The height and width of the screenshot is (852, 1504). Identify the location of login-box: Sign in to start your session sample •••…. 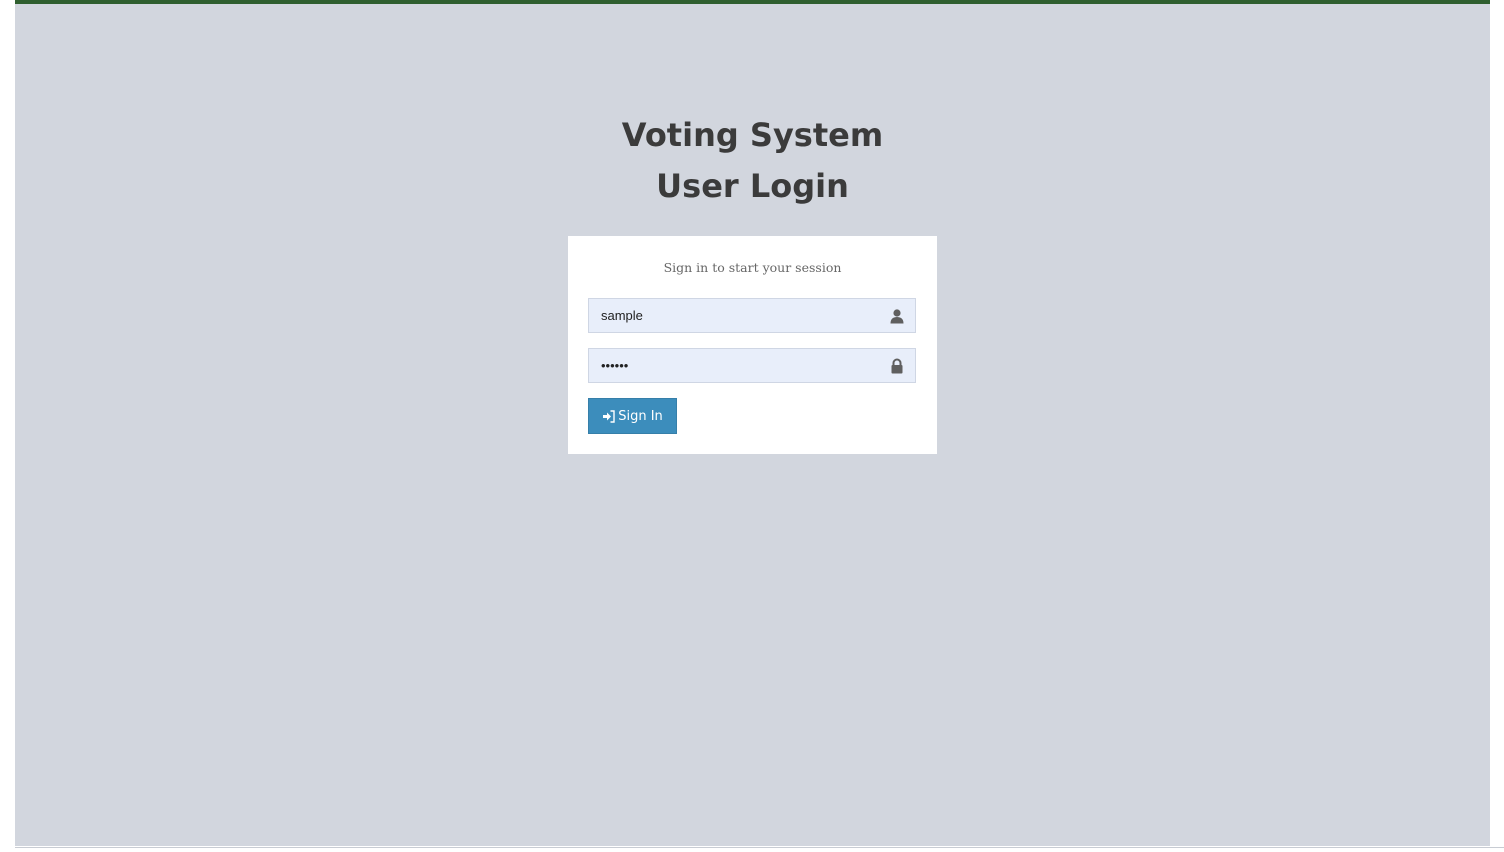
(752, 345).